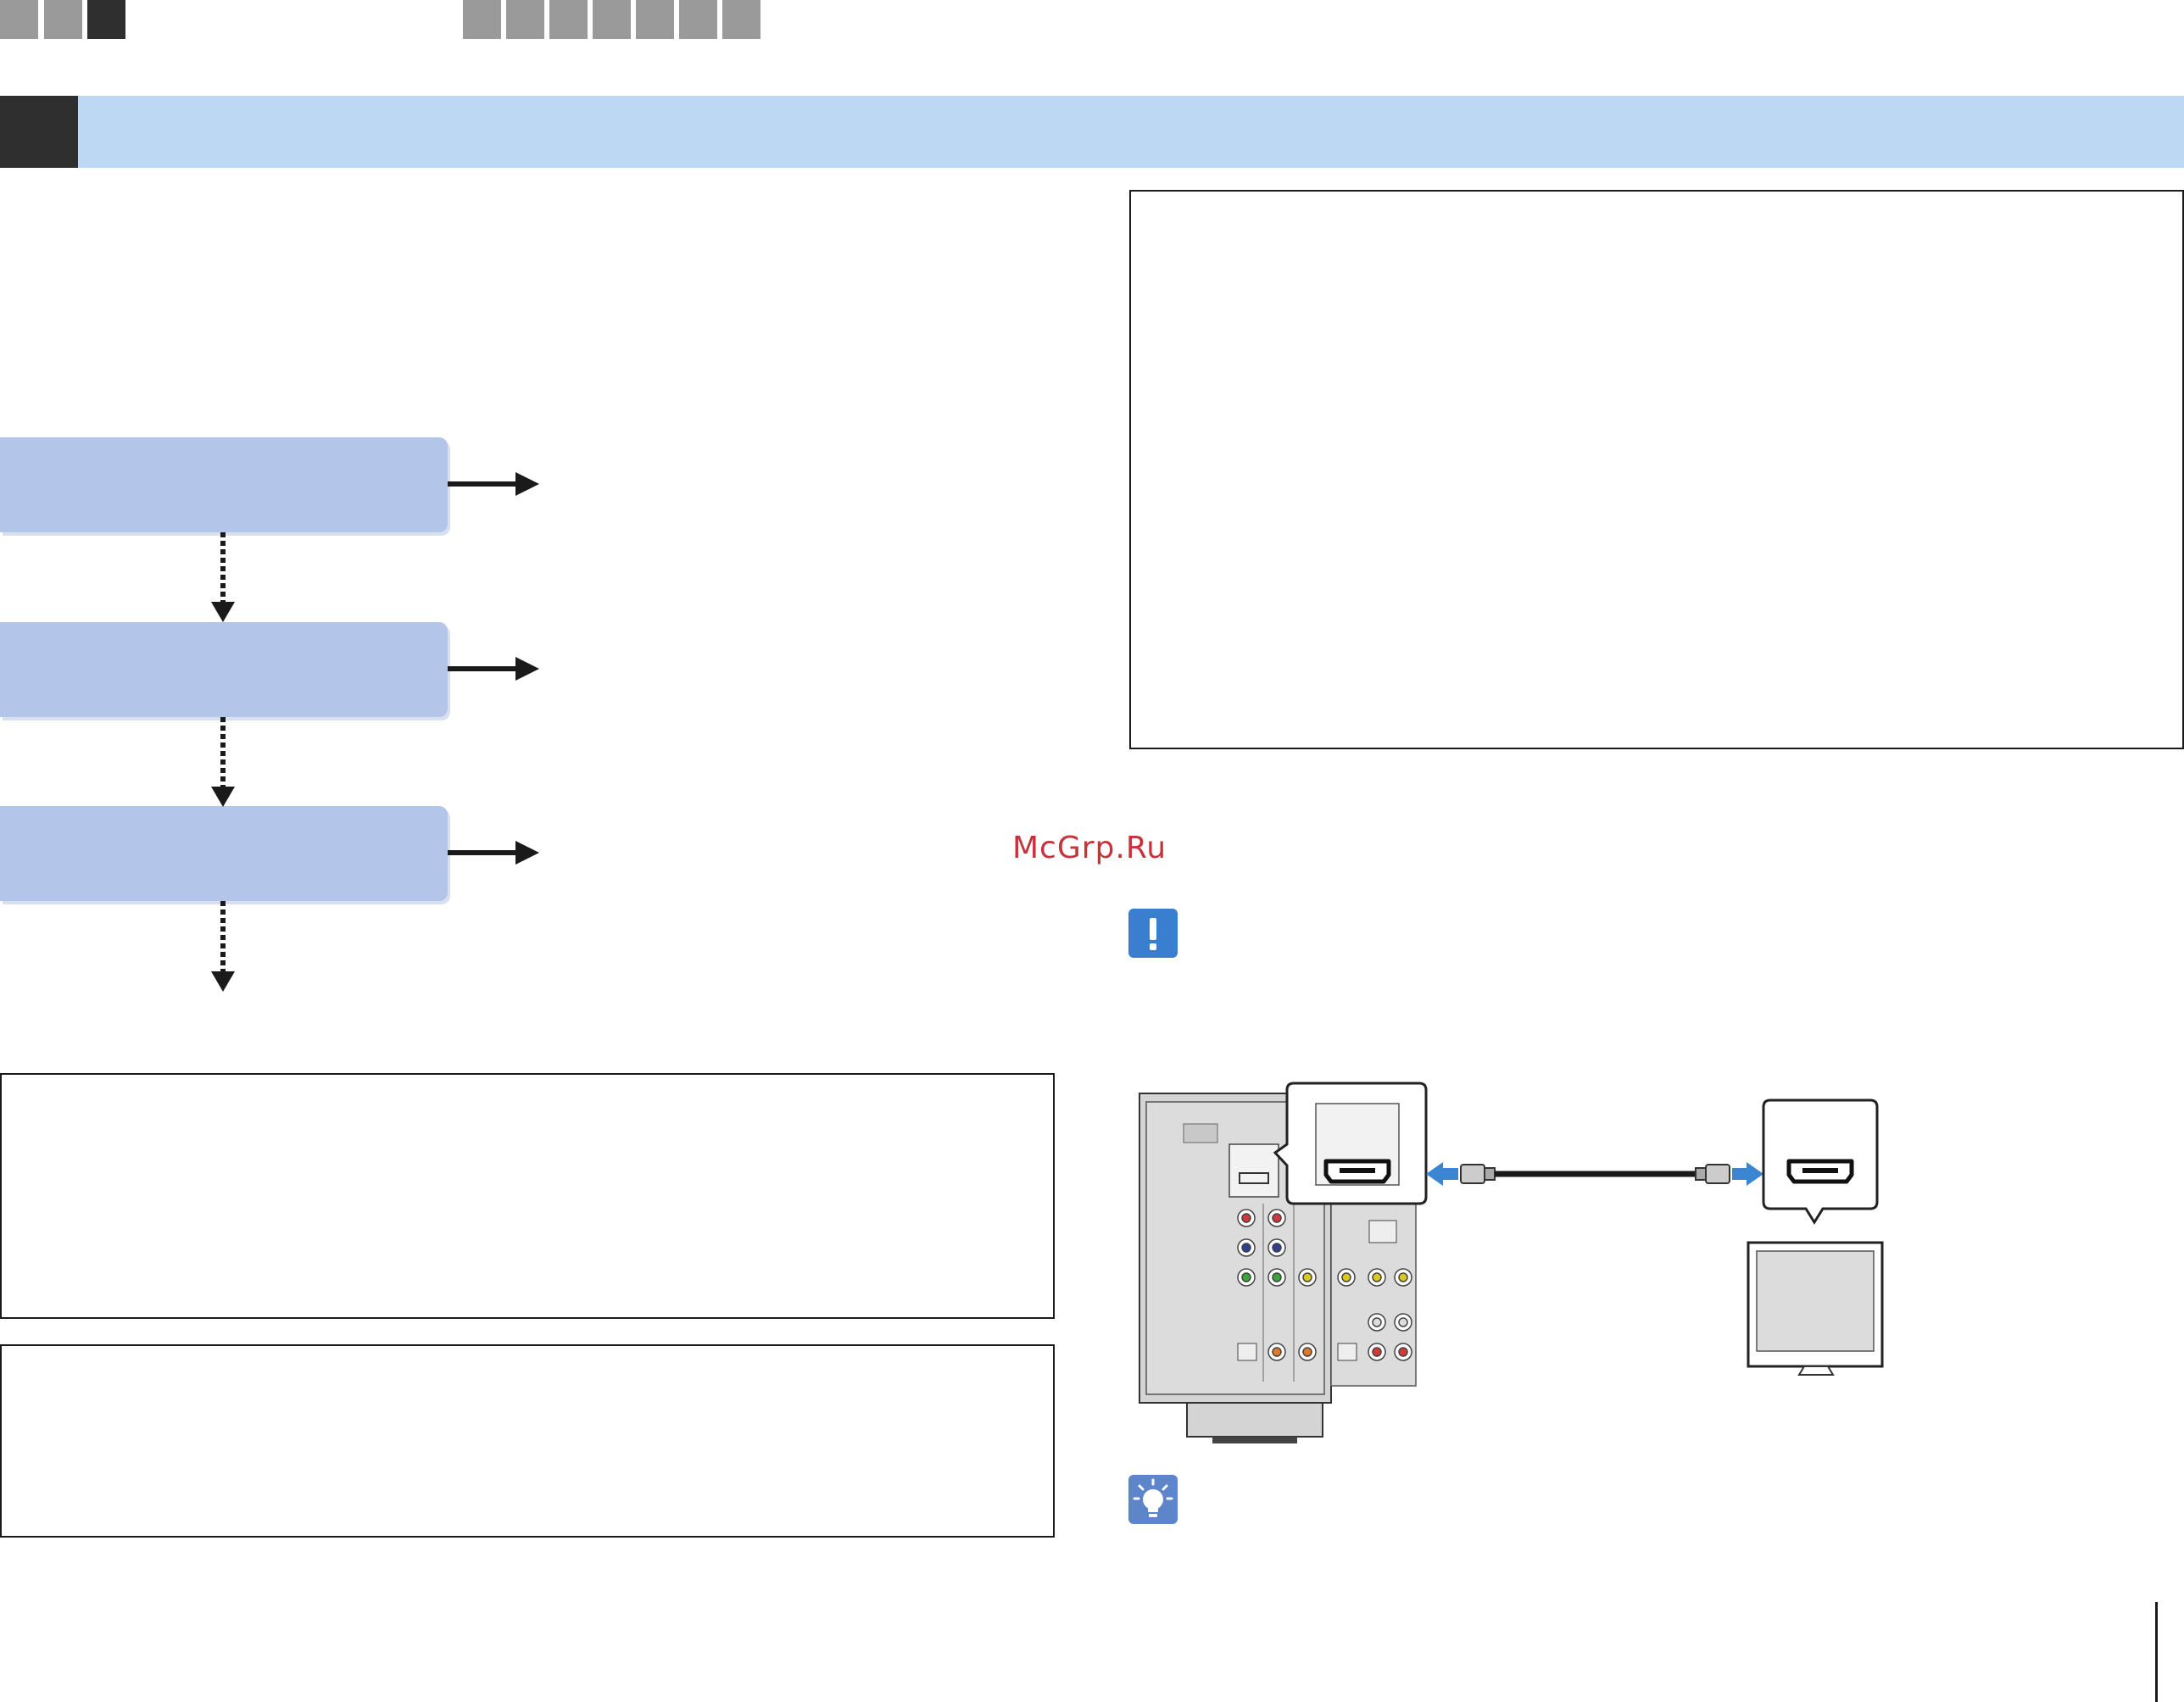 The width and height of the screenshot is (2184, 1702). What do you see at coordinates (1595, 1174) in the screenshot?
I see `hdmi-cable` at bounding box center [1595, 1174].